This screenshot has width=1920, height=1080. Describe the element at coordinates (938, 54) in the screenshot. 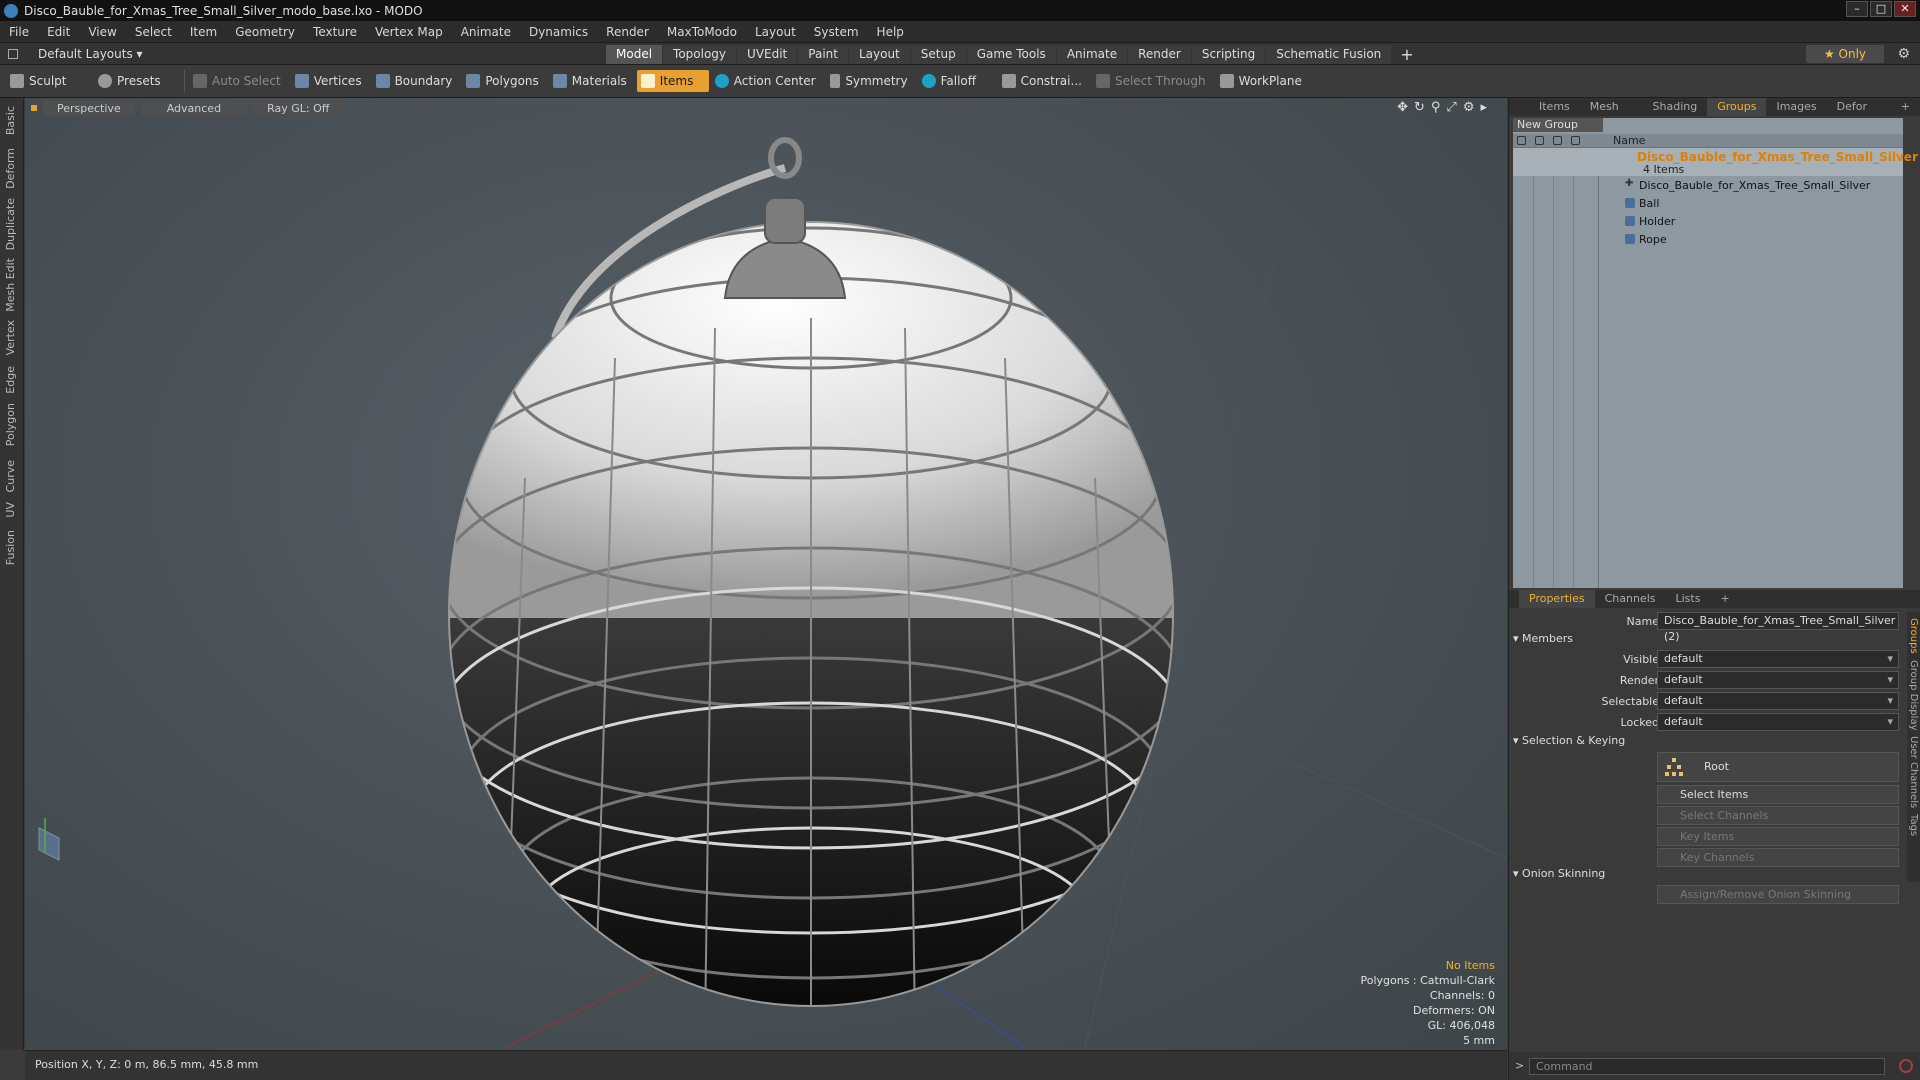

I see `tab-setup: Setup` at that location.